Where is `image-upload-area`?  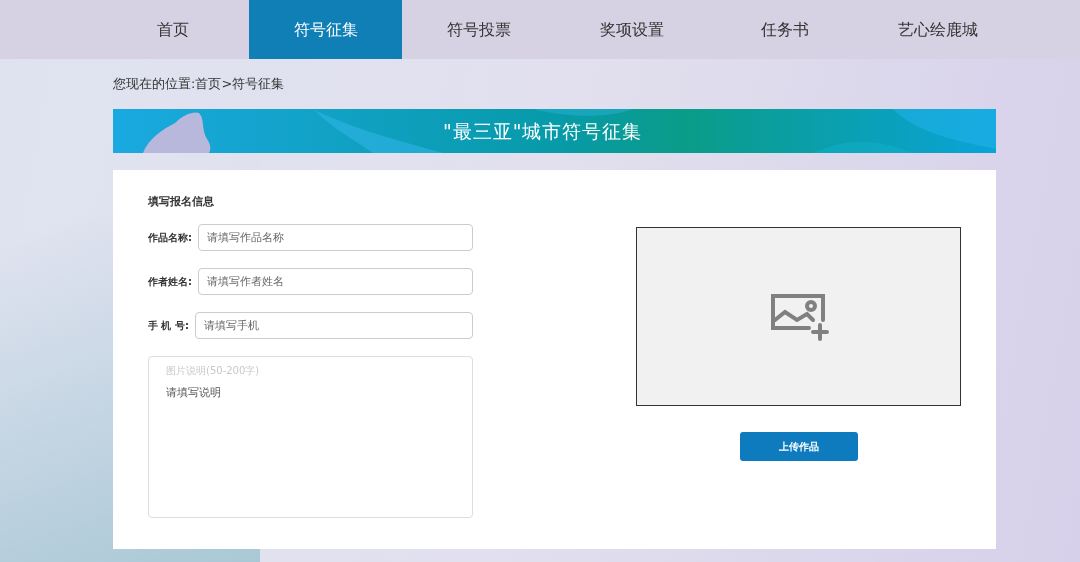
image-upload-area is located at coordinates (798, 316).